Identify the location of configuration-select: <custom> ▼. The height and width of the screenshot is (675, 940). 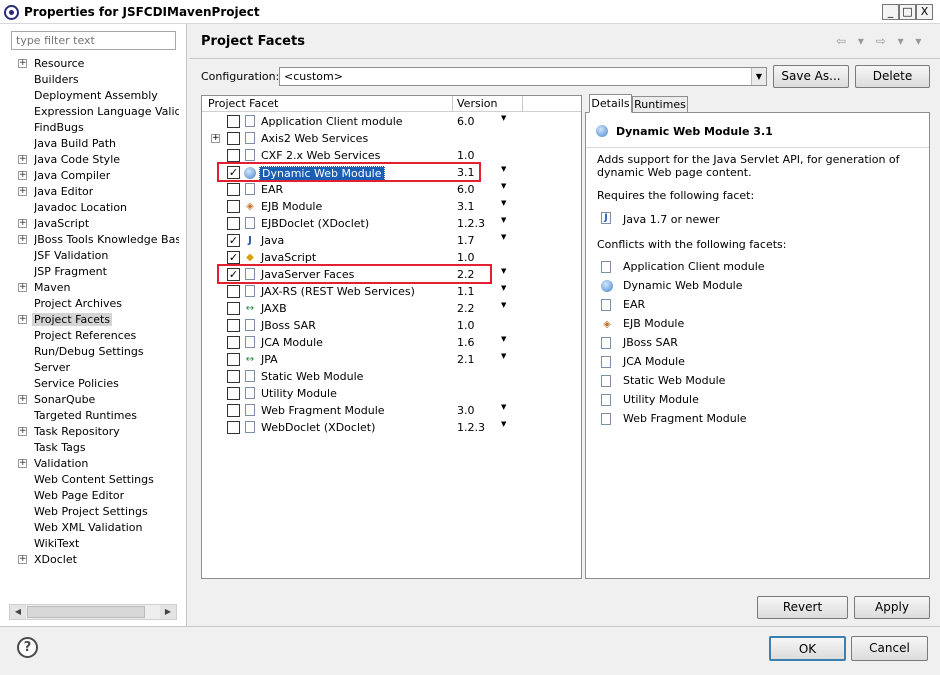
(523, 76).